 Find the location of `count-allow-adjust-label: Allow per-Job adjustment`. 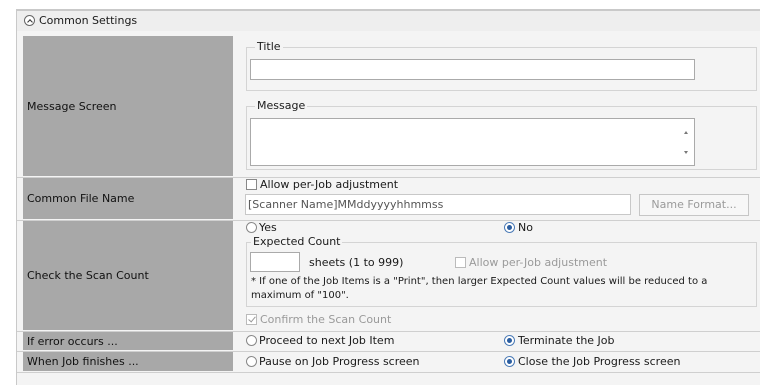

count-allow-adjust-label: Allow per-Job adjustment is located at coordinates (538, 262).